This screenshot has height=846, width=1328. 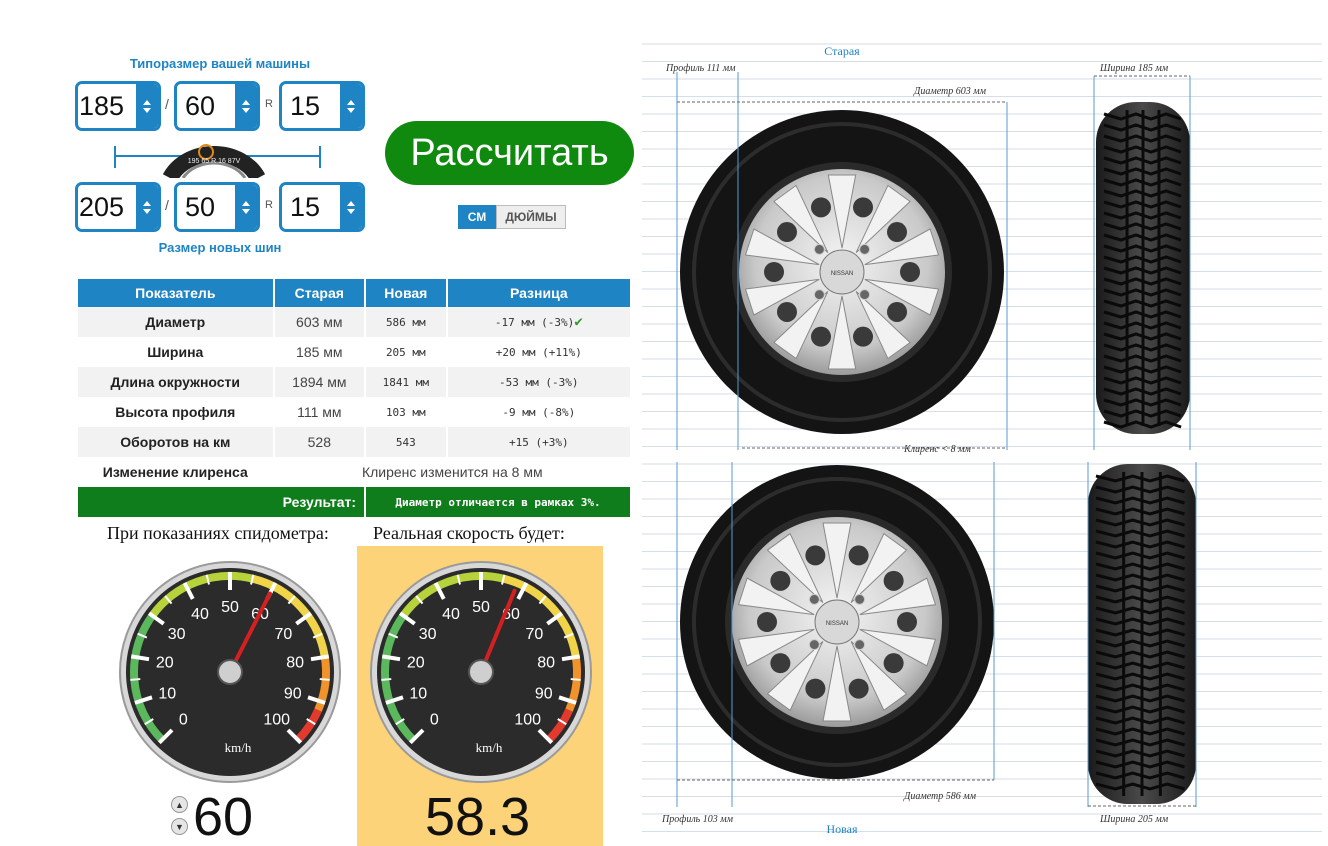 I want to click on row-diff: +20 мм (+11%), so click(x=538, y=352).